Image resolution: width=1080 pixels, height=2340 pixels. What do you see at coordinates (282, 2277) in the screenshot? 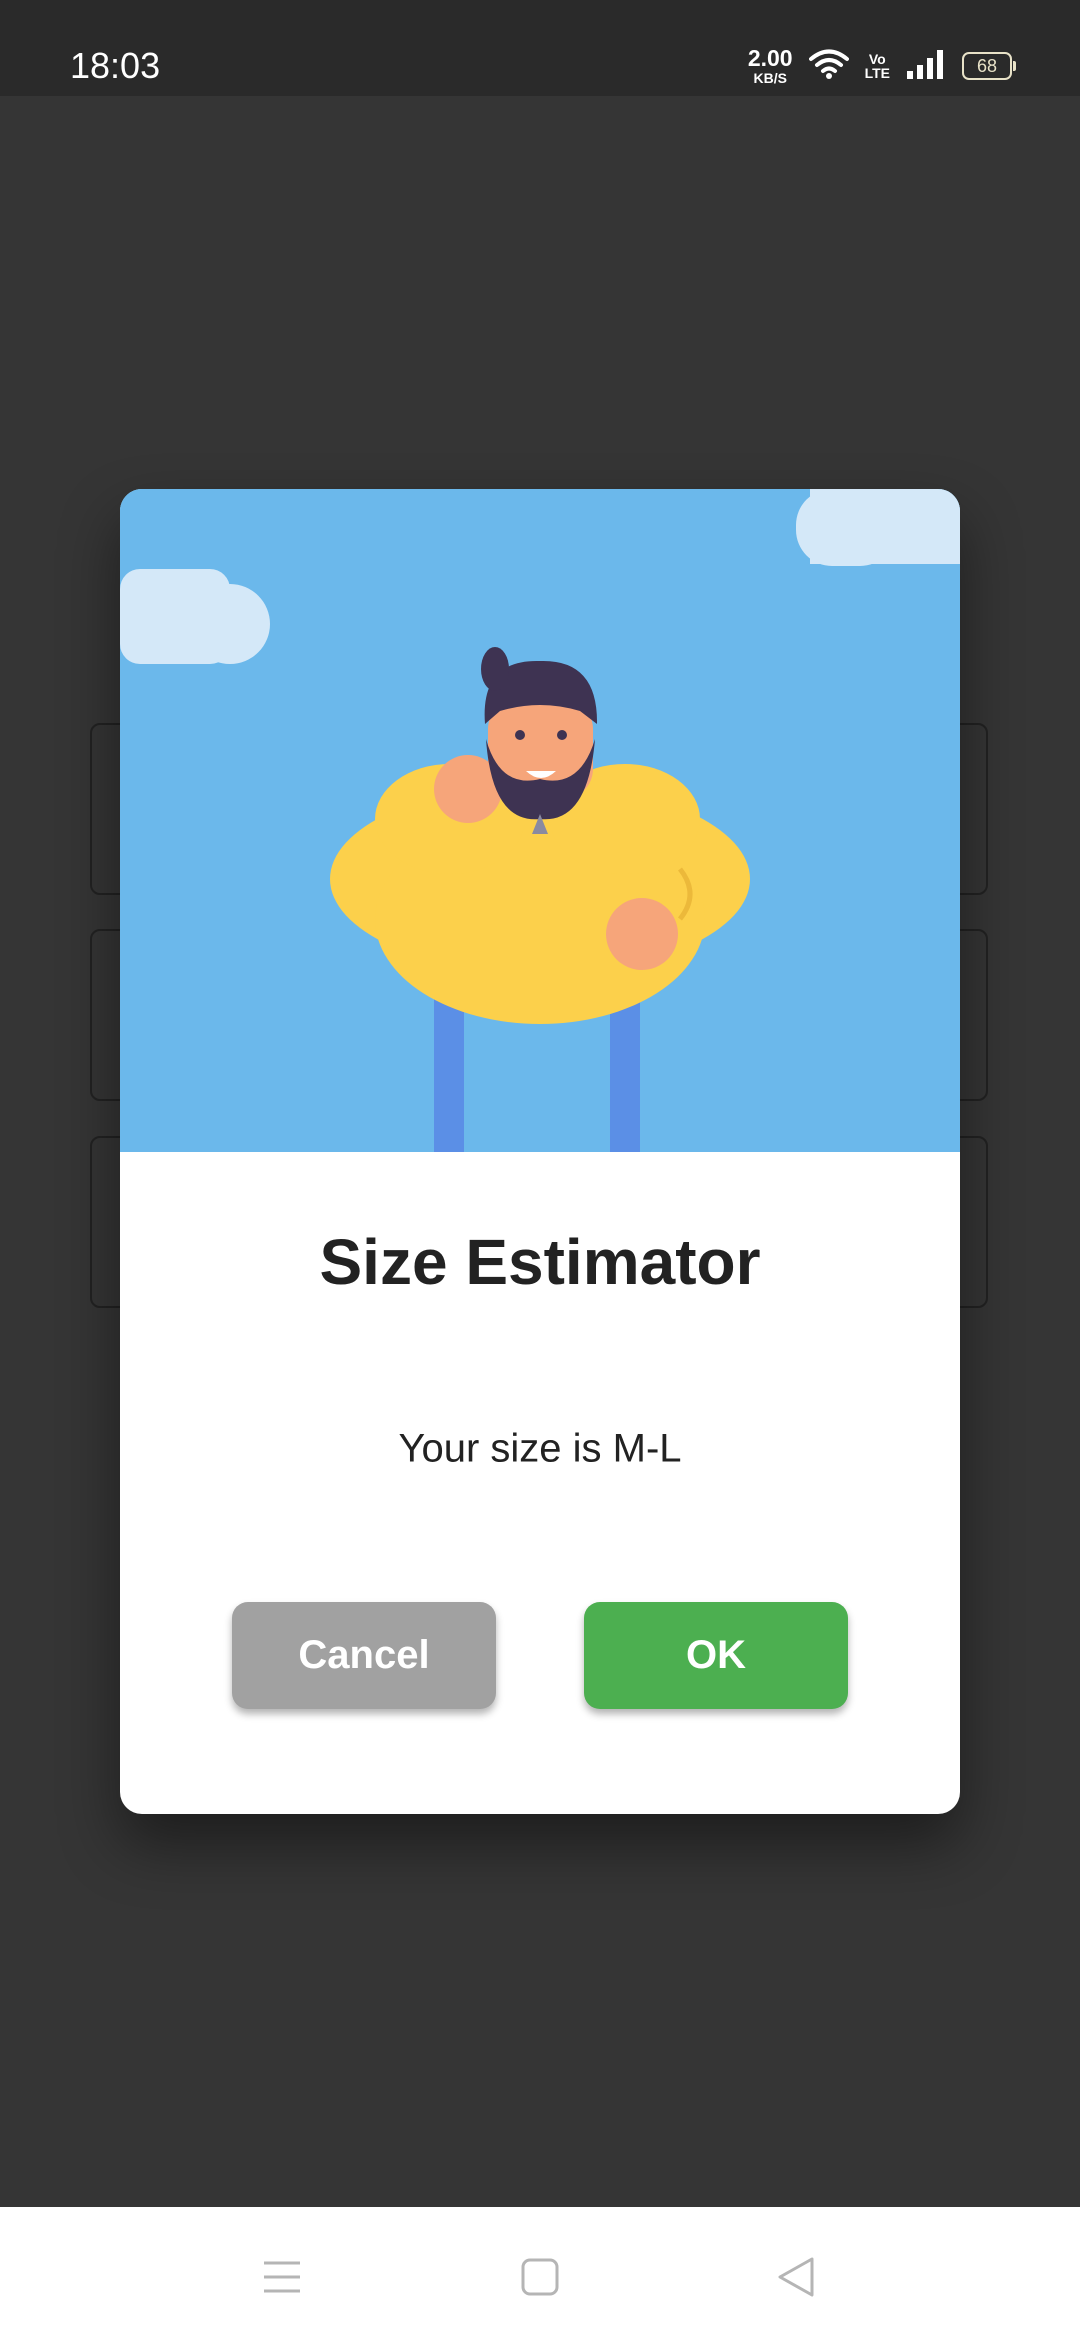
I see `menu-icon` at bounding box center [282, 2277].